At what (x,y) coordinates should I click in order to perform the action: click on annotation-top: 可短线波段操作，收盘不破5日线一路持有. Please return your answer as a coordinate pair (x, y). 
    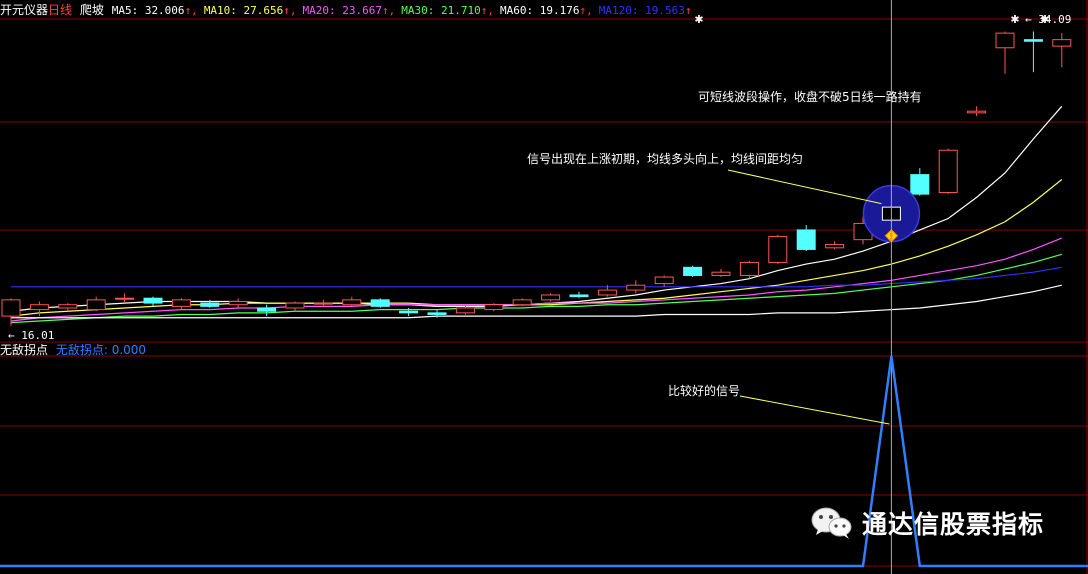
    Looking at the image, I should click on (810, 97).